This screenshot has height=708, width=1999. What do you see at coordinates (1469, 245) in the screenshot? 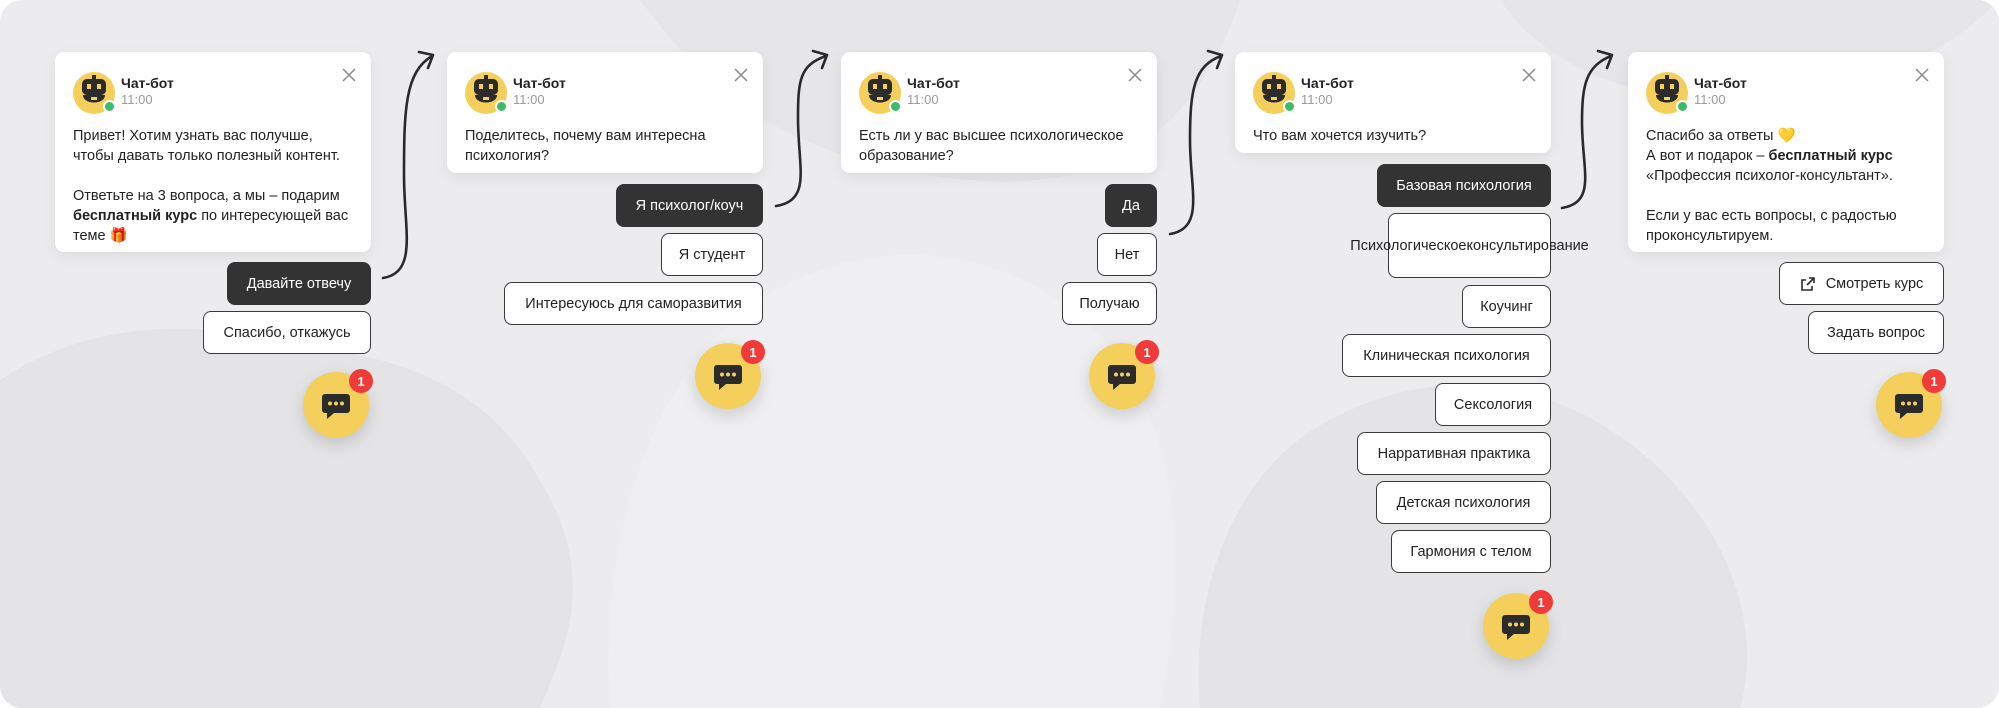
I see `option-counseling-button: Психологическое консультирование` at bounding box center [1469, 245].